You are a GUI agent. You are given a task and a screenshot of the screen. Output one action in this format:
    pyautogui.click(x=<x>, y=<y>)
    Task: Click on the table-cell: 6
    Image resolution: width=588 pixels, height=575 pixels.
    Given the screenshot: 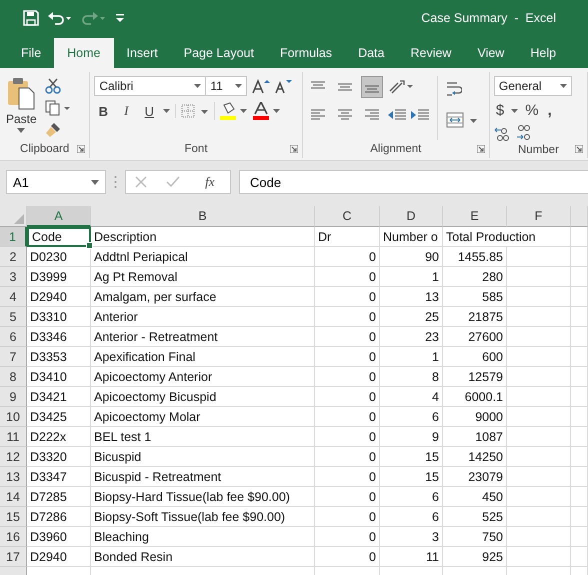 What is the action you would take?
    pyautogui.click(x=411, y=417)
    